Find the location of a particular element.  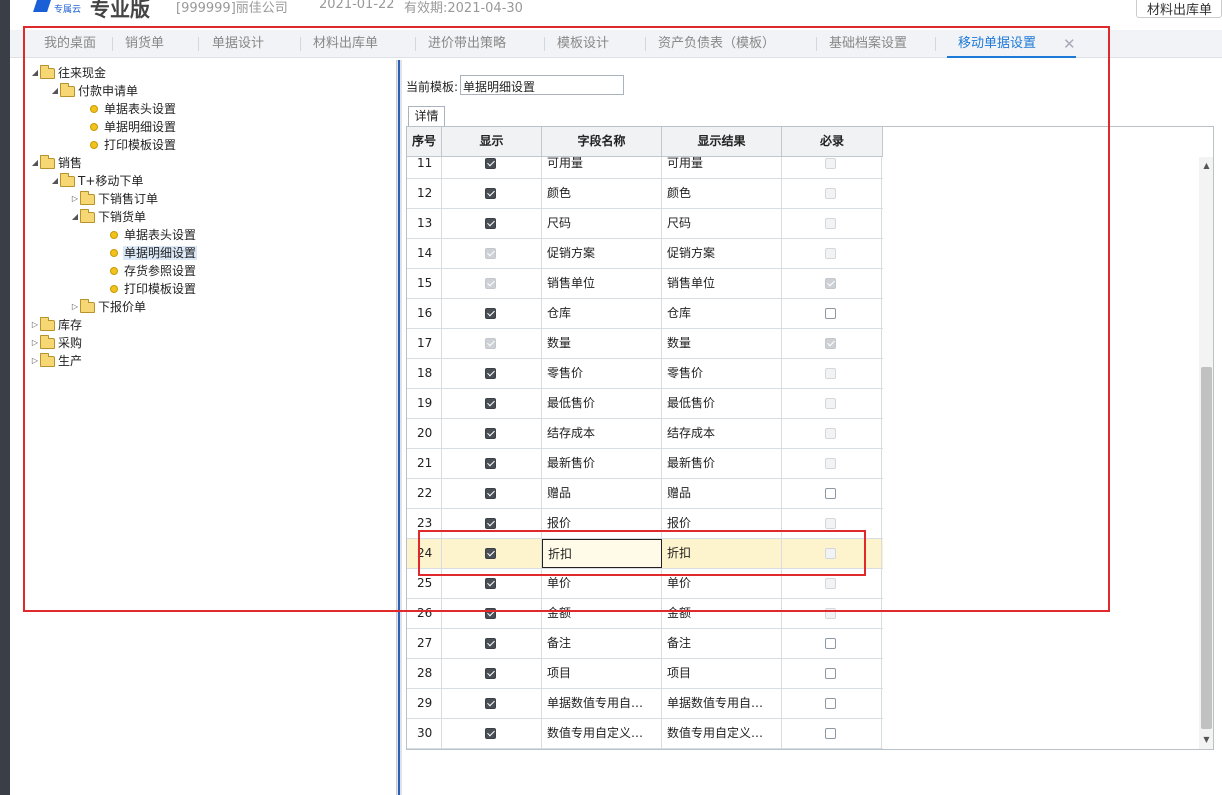

table-row: 21 最新售价 最新售价 is located at coordinates (645, 464).